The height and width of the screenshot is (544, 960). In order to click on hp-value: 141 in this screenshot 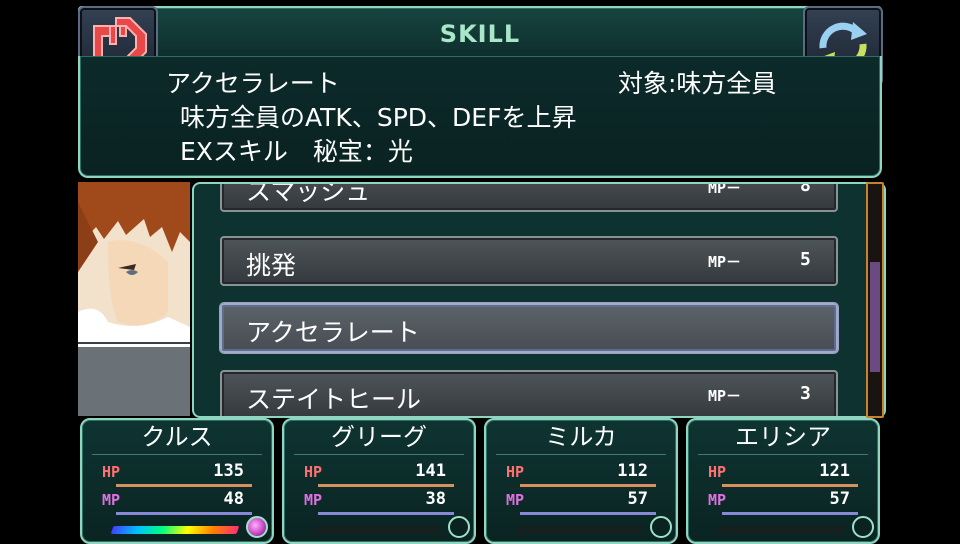, I will do `click(430, 471)`.